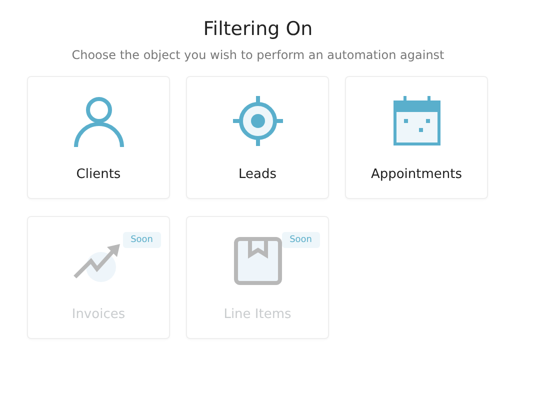 The height and width of the screenshot is (401, 557). I want to click on page-subtitle: Choose the object you wish to perform an automation against, so click(258, 55).